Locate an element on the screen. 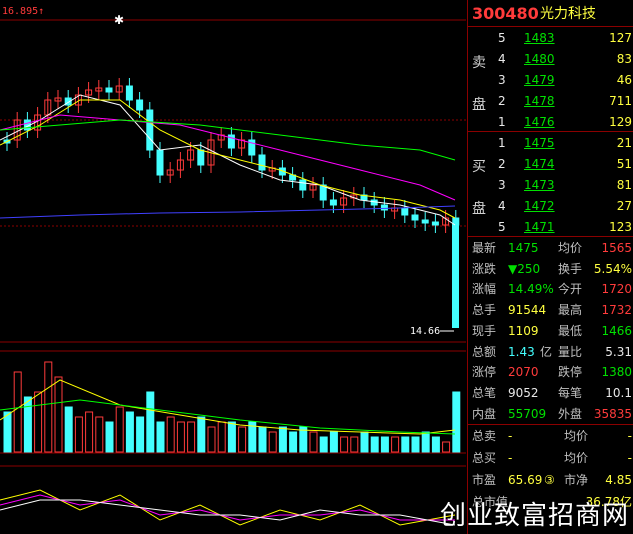 The image size is (633, 534). stat-value: 1565 is located at coordinates (616, 248).